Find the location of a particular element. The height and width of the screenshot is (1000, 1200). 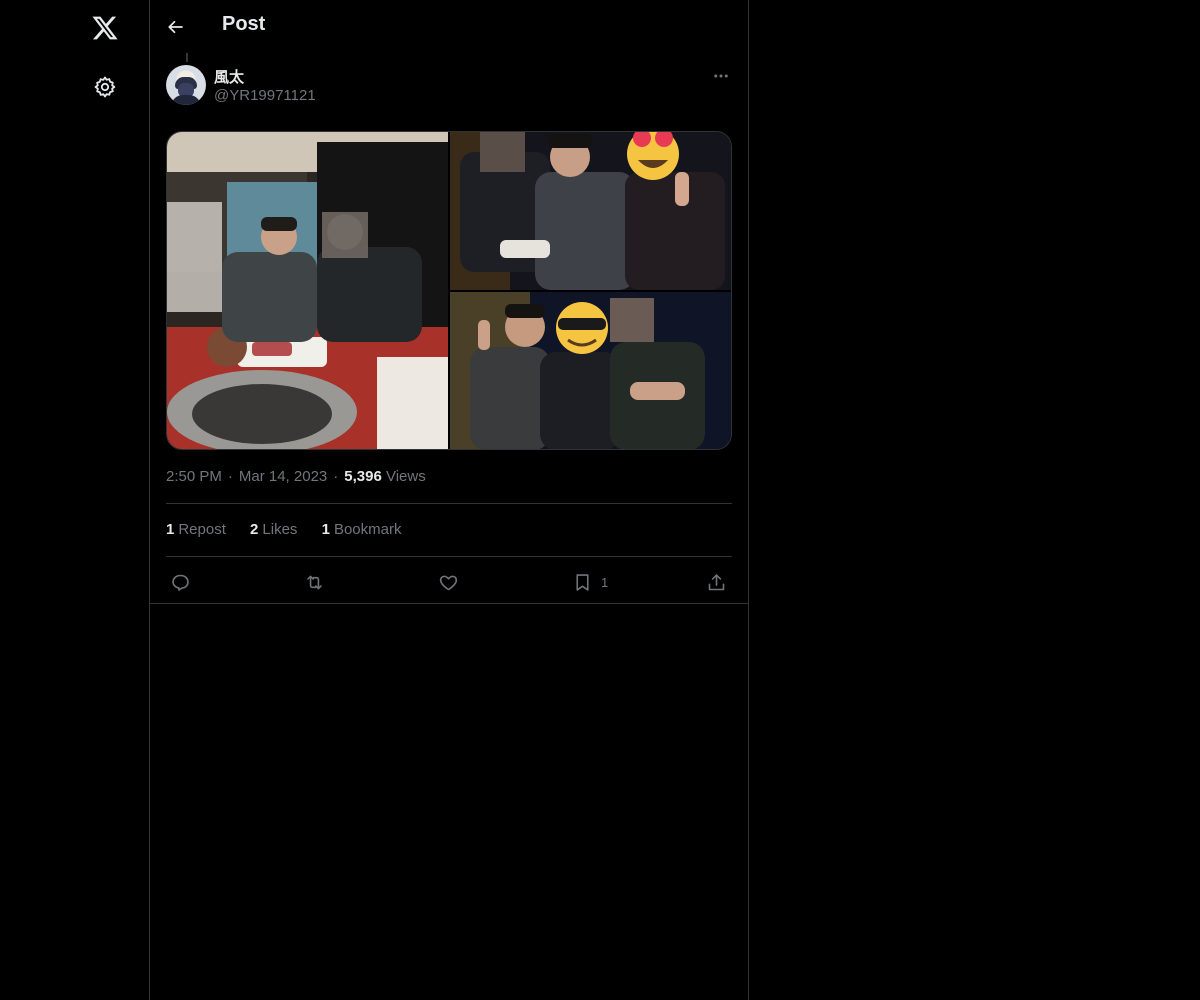

post-bottom-border is located at coordinates (449, 603).